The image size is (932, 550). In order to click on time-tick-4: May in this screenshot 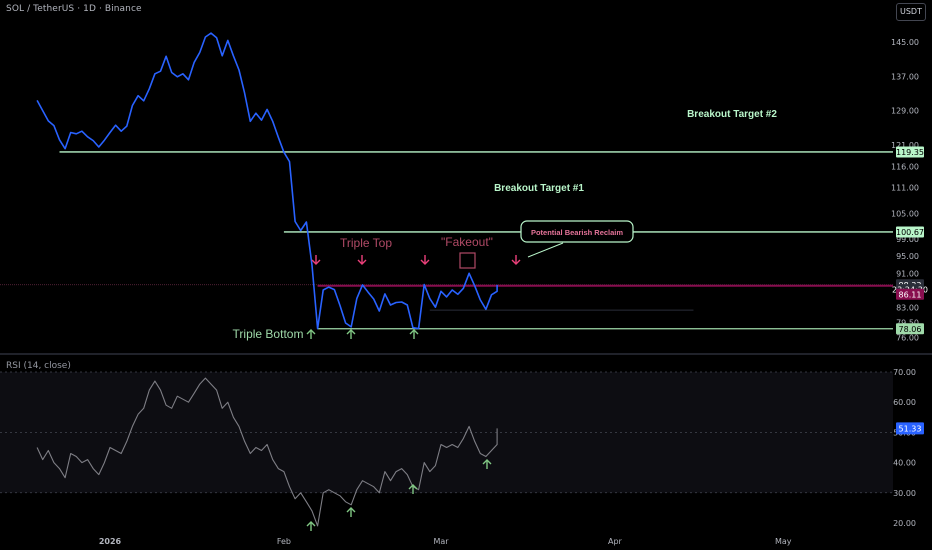, I will do `click(783, 541)`.